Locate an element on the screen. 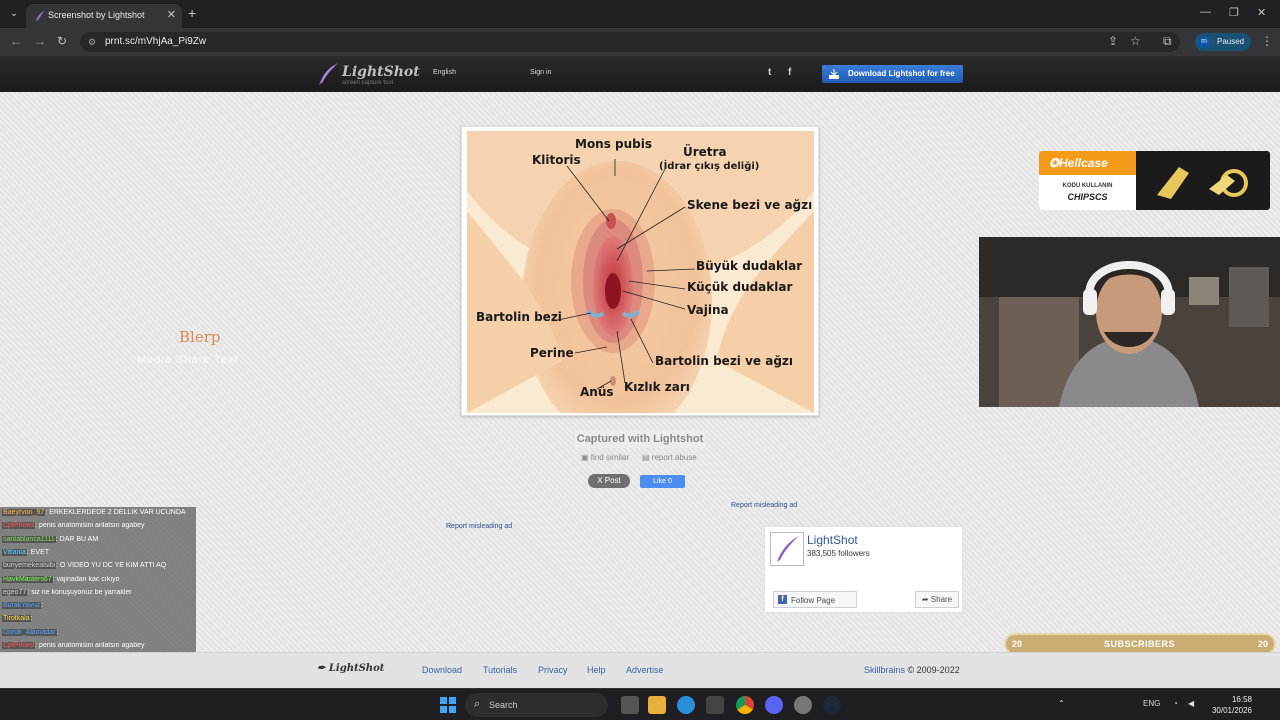 This screenshot has width=1280, height=720. chat-text: : is located at coordinates (42, 606).